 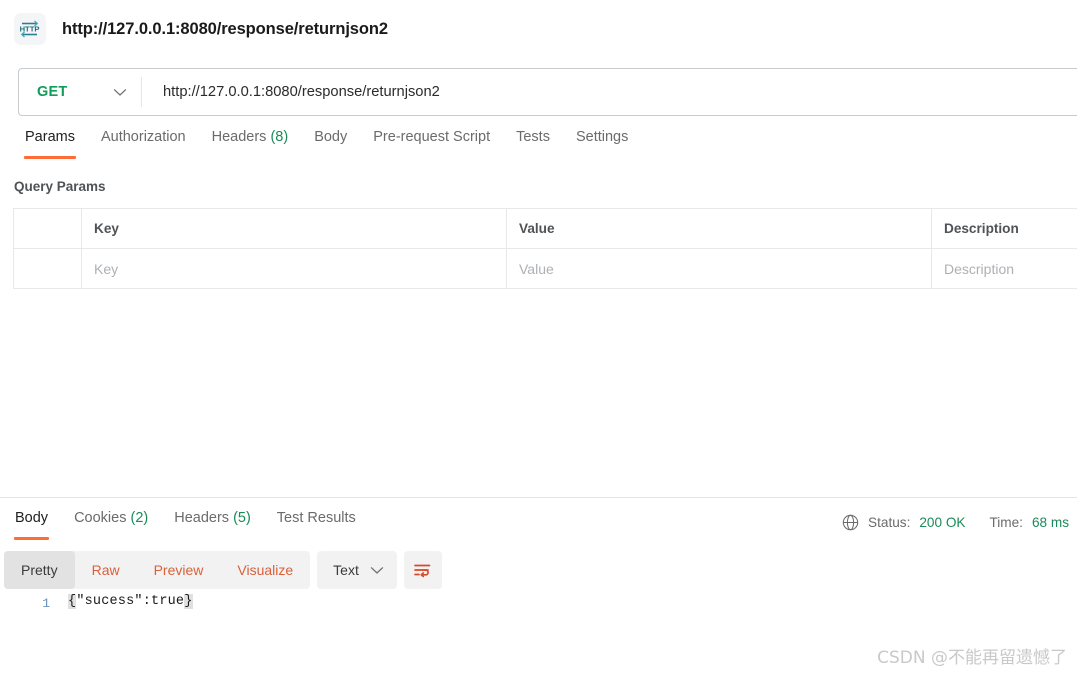 I want to click on row-value-cell: Value, so click(x=719, y=268).